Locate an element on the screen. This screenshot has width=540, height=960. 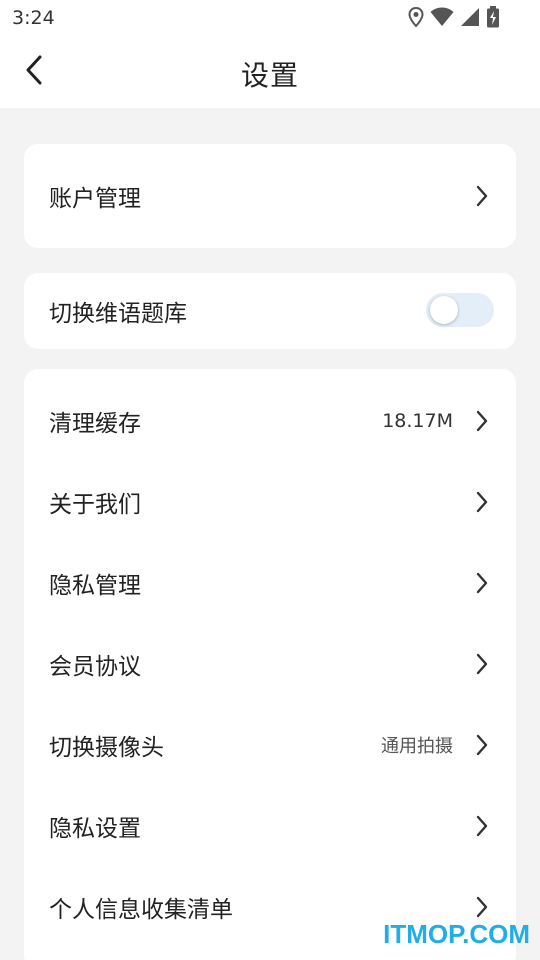
list-item-privacy-settings: 隐私设置 is located at coordinates (270, 826).